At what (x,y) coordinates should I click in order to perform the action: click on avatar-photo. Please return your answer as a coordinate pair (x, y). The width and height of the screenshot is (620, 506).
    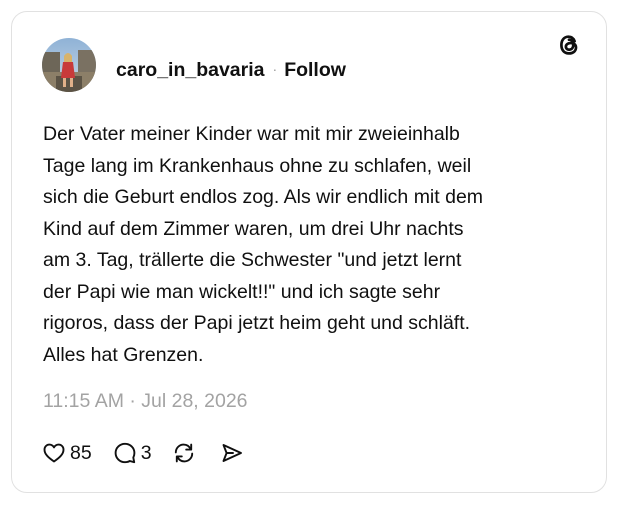
    Looking at the image, I should click on (69, 65).